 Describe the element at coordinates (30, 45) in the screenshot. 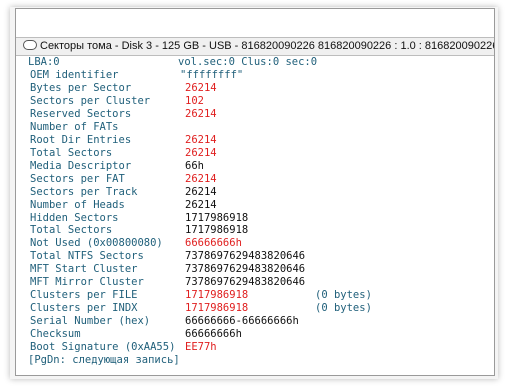

I see `disk-icon` at that location.